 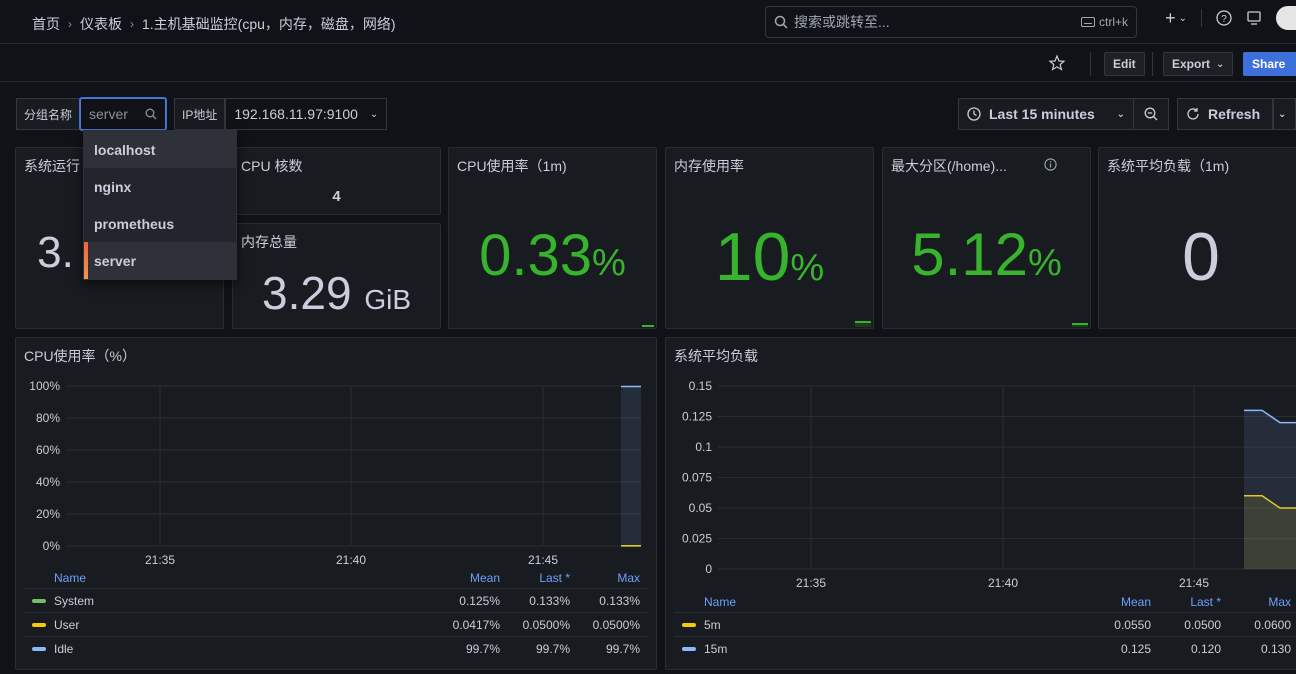 I want to click on y-tick-label: 40%, so click(x=48, y=482).